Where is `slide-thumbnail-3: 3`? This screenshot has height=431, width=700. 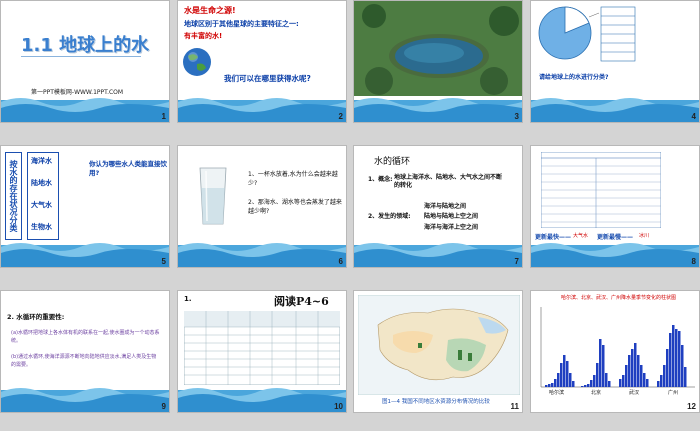
slide-thumbnail-3: 3 is located at coordinates (438, 61).